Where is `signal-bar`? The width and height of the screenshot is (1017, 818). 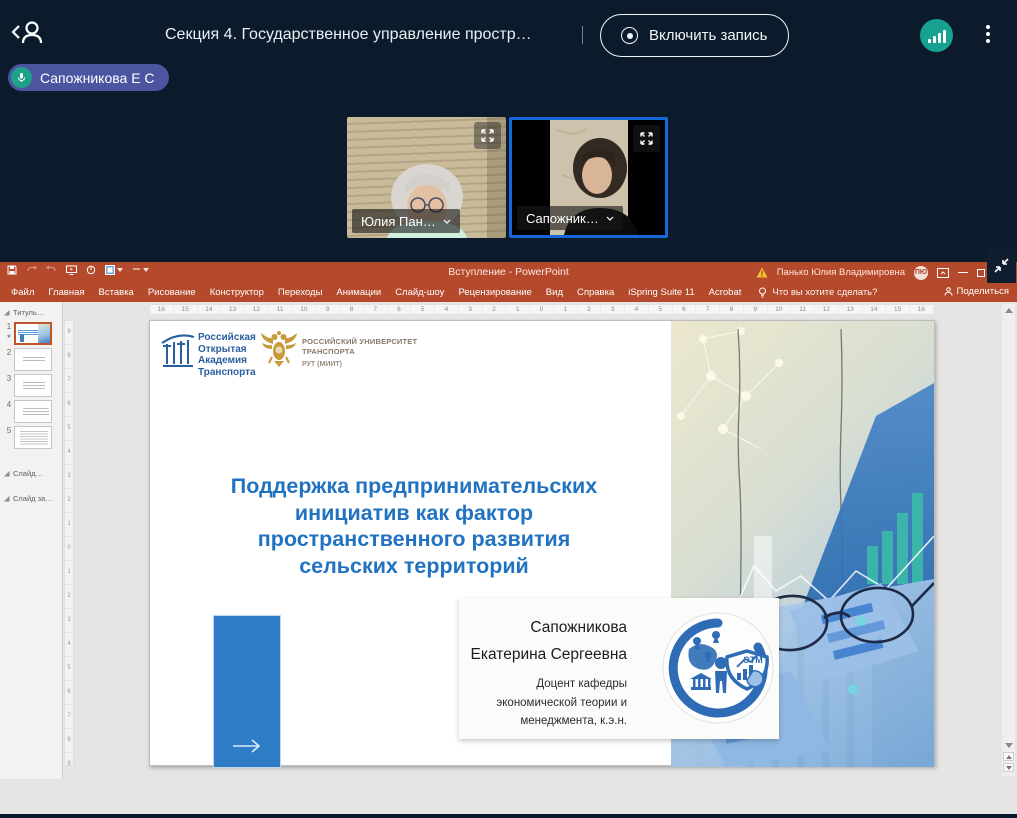
signal-bar is located at coordinates (944, 36).